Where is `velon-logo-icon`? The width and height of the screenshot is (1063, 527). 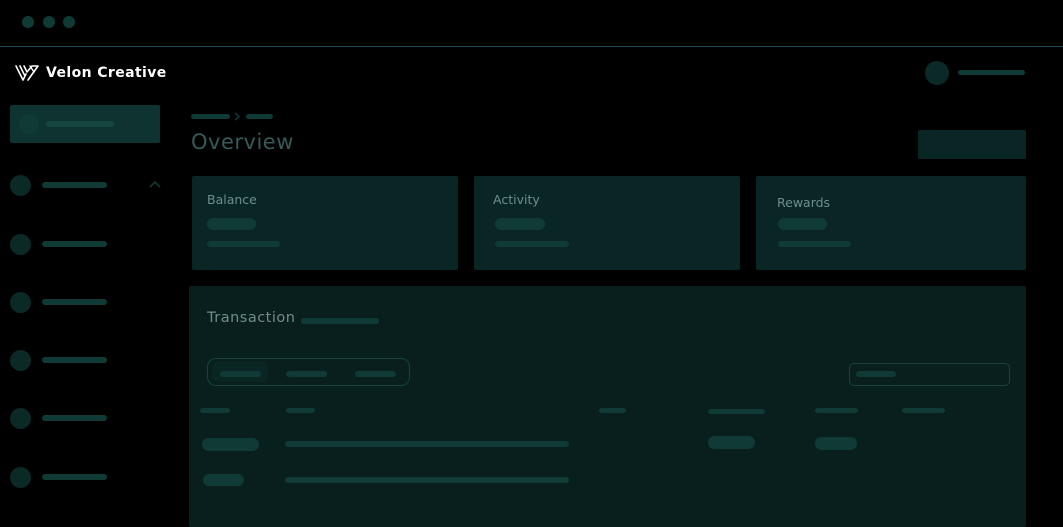
velon-logo-icon is located at coordinates (27, 73).